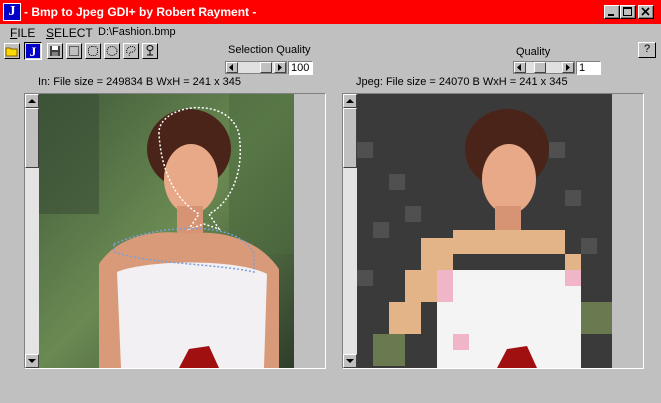 The image size is (661, 403). I want to click on input-scroll-up-button, so click(32, 101).